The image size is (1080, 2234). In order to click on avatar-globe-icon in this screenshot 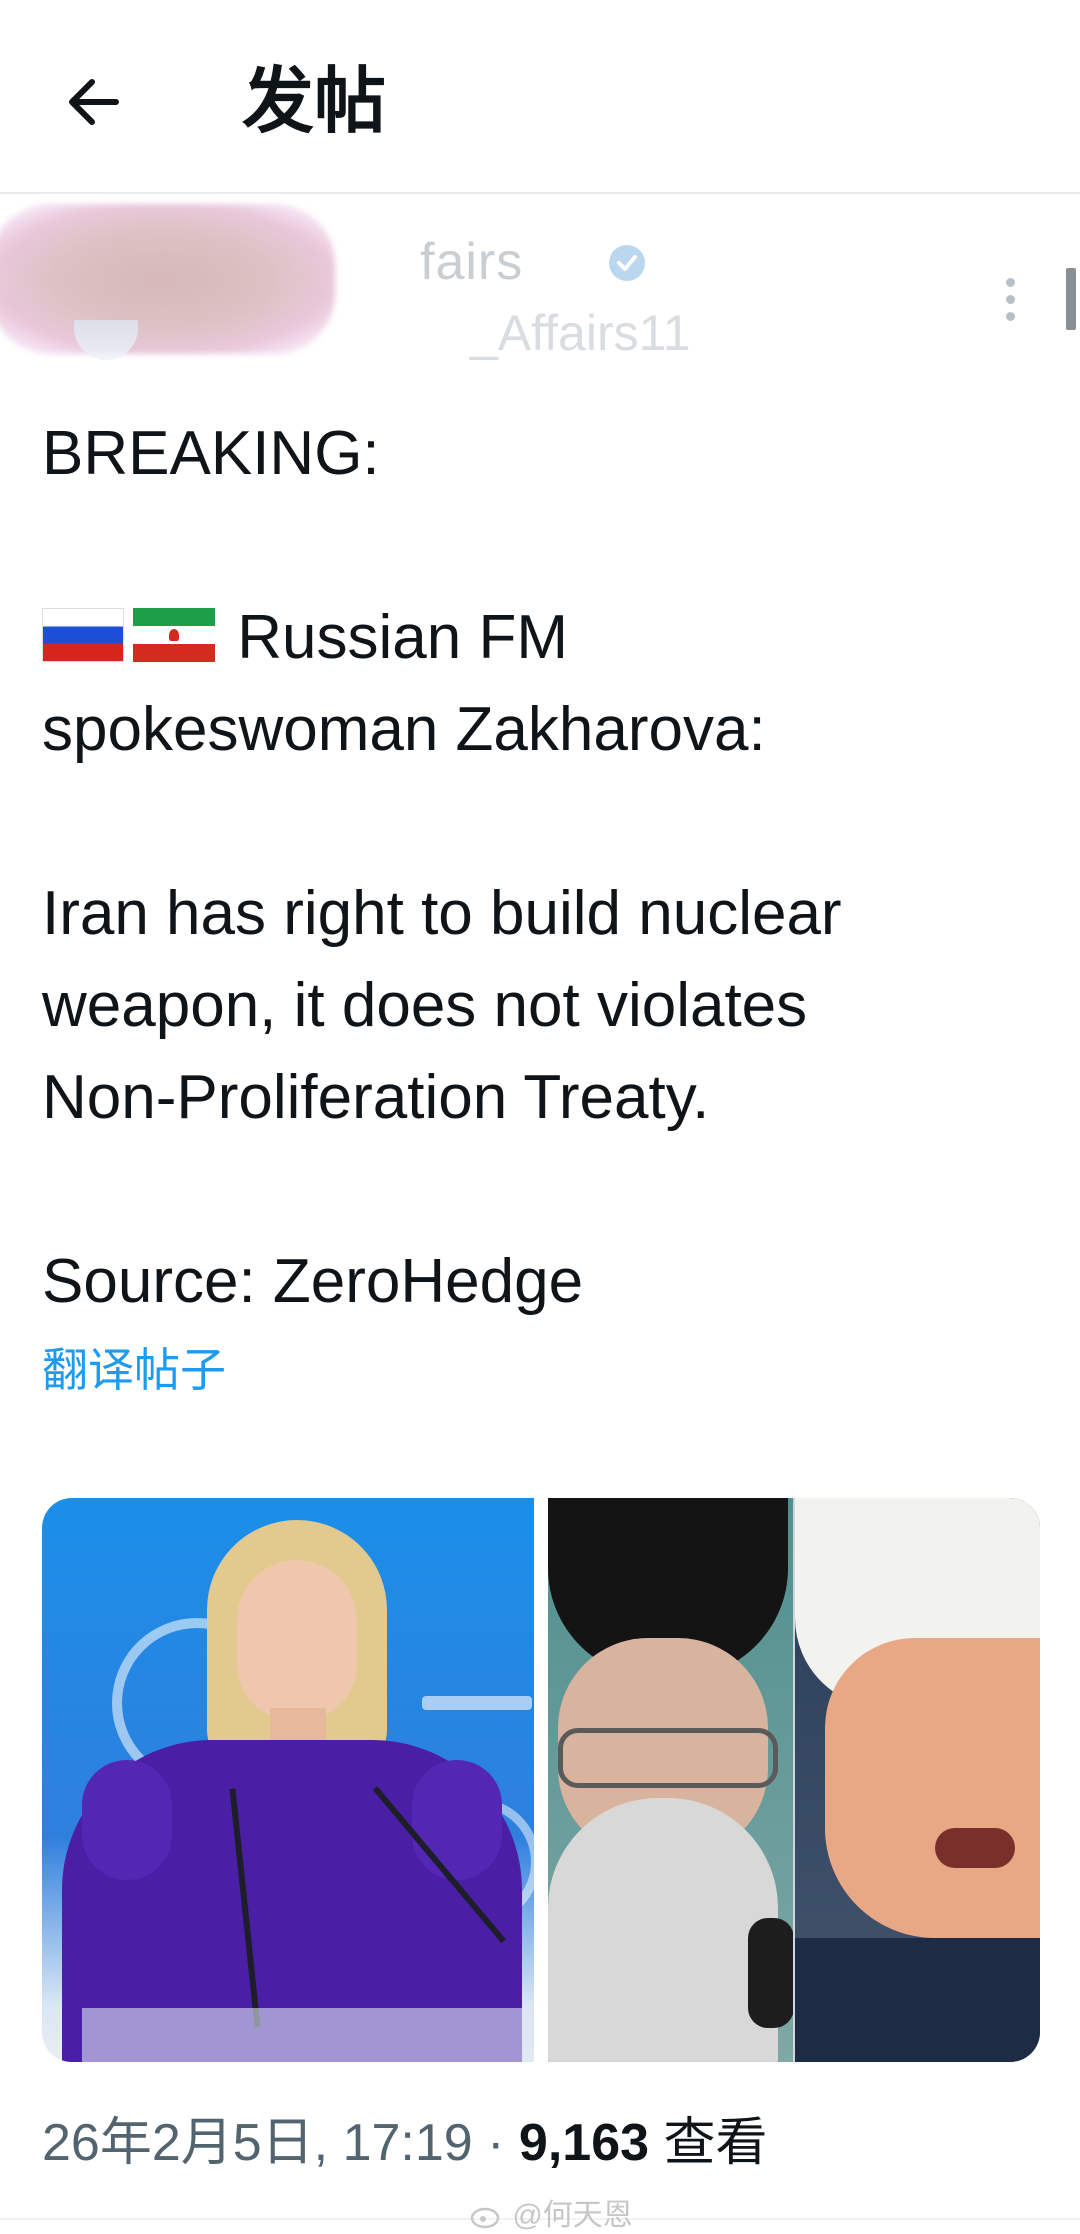, I will do `click(106, 340)`.